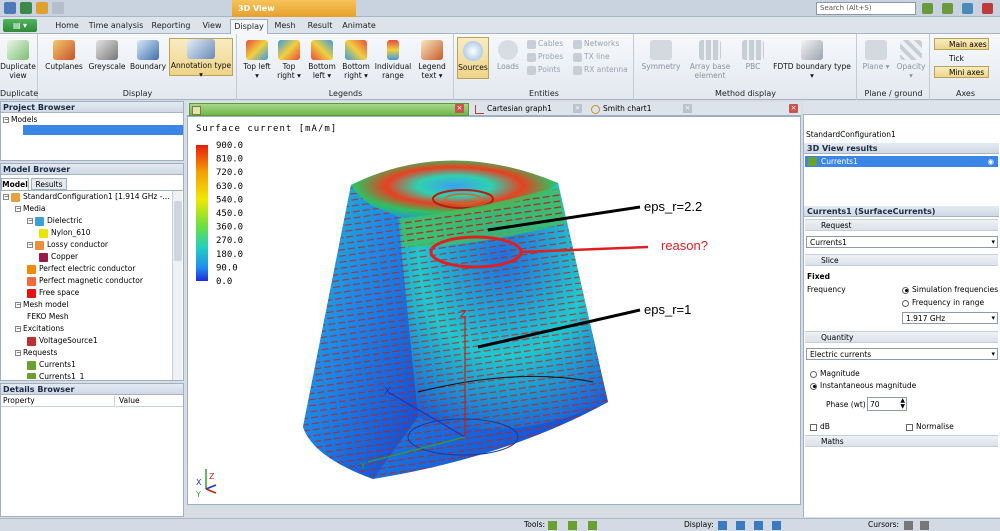  I want to click on close-3d-view-tab-icon: ×, so click(459, 108).